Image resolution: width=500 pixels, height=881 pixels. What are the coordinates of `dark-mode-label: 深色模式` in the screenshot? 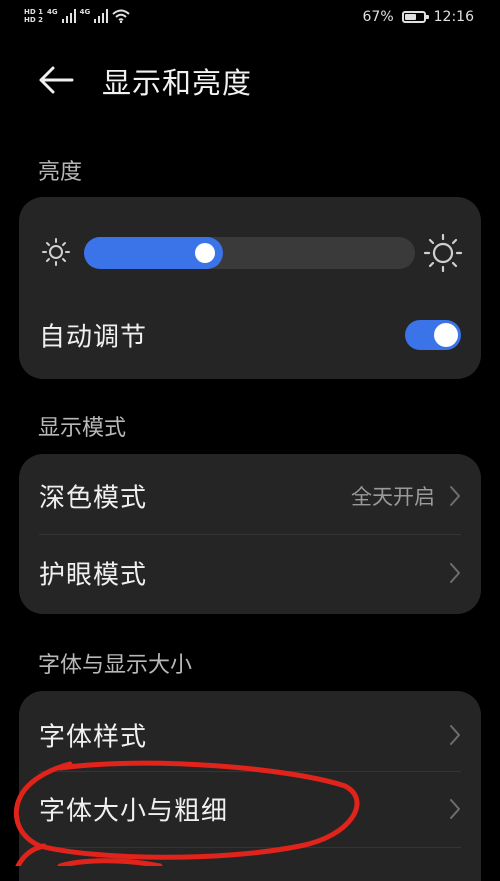 It's located at (93, 498).